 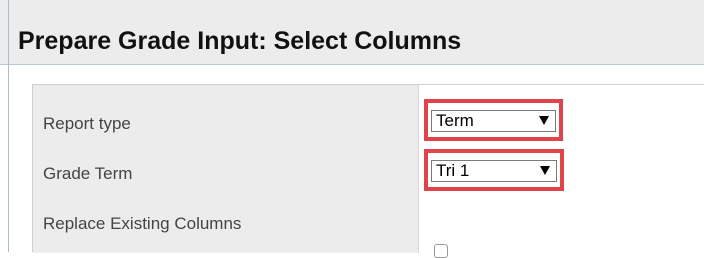 What do you see at coordinates (87, 123) in the screenshot?
I see `report-type-label: Report type` at bounding box center [87, 123].